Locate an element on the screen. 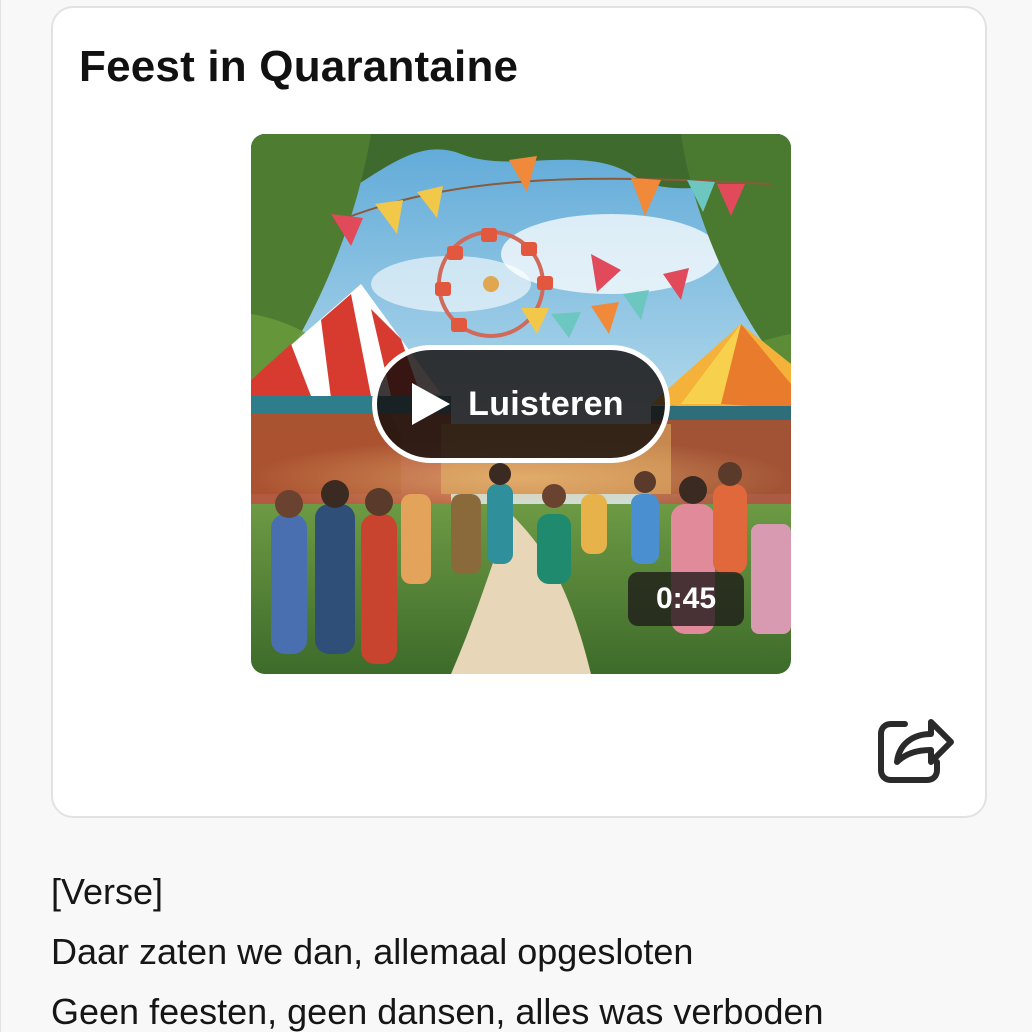 The width and height of the screenshot is (1032, 1032). share-icon is located at coordinates (916, 751).